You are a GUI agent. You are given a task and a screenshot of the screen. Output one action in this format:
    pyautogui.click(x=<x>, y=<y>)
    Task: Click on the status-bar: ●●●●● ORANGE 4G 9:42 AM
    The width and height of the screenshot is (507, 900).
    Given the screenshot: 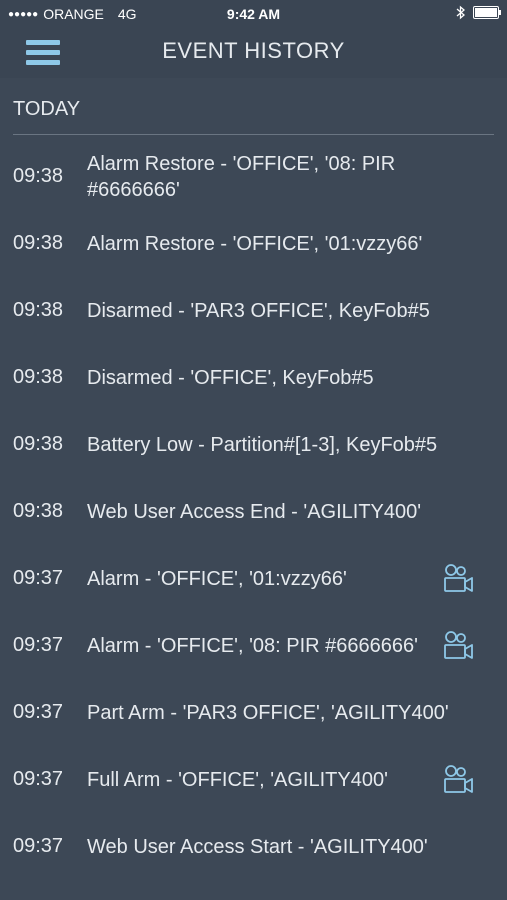 What is the action you would take?
    pyautogui.click(x=253, y=14)
    